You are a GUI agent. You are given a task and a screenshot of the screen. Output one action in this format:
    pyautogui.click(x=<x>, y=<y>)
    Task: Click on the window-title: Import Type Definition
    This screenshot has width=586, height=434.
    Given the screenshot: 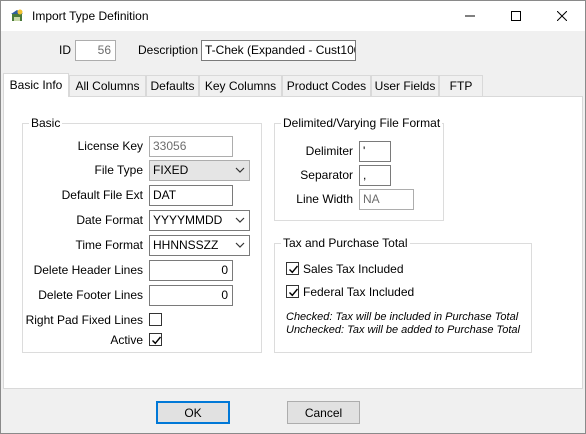 What is the action you would take?
    pyautogui.click(x=90, y=16)
    